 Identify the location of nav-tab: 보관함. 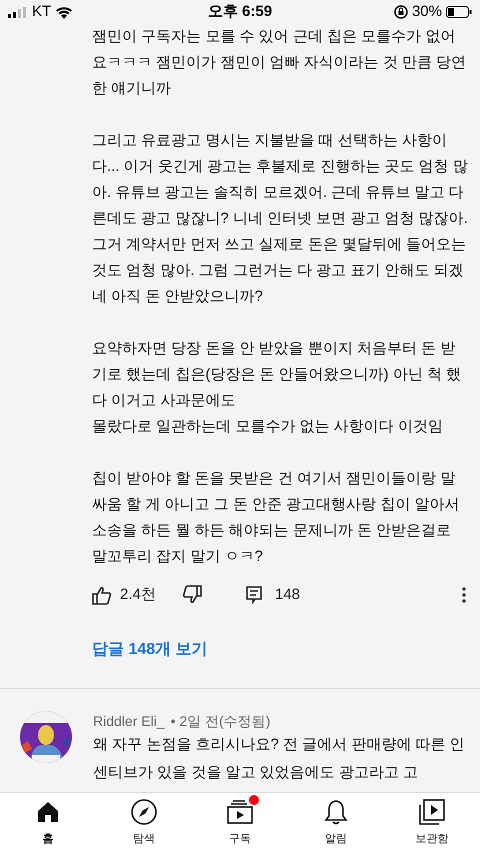
(432, 823).